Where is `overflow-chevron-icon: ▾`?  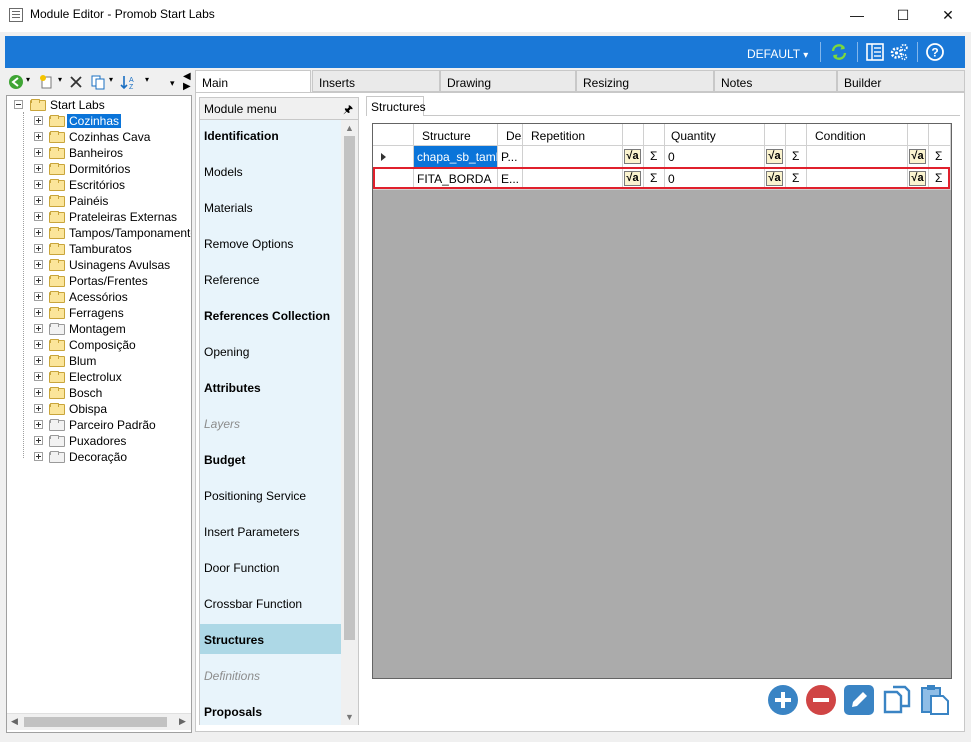
overflow-chevron-icon: ▾ is located at coordinates (172, 83).